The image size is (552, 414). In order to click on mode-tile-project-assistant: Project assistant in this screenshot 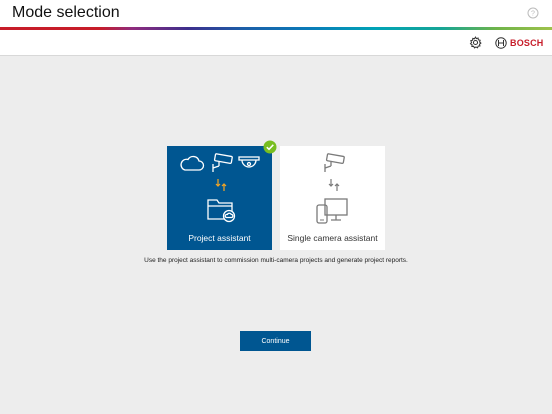, I will do `click(219, 198)`.